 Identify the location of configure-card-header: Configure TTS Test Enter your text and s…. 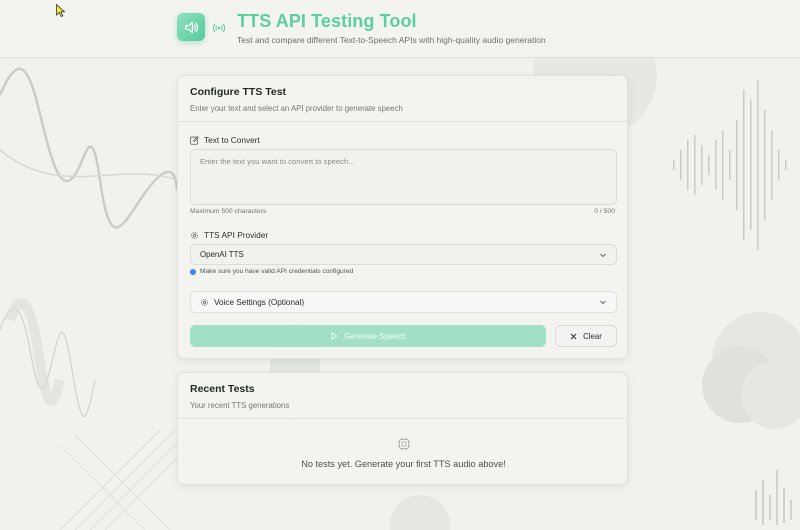
(402, 99).